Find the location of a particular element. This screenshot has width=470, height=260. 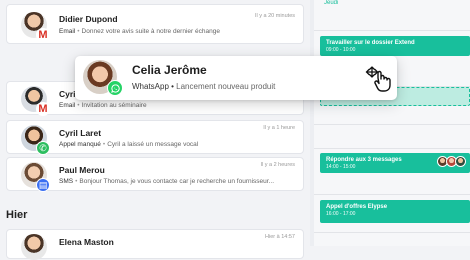

event-title: Travailler sur le dossier Extend is located at coordinates (370, 43).